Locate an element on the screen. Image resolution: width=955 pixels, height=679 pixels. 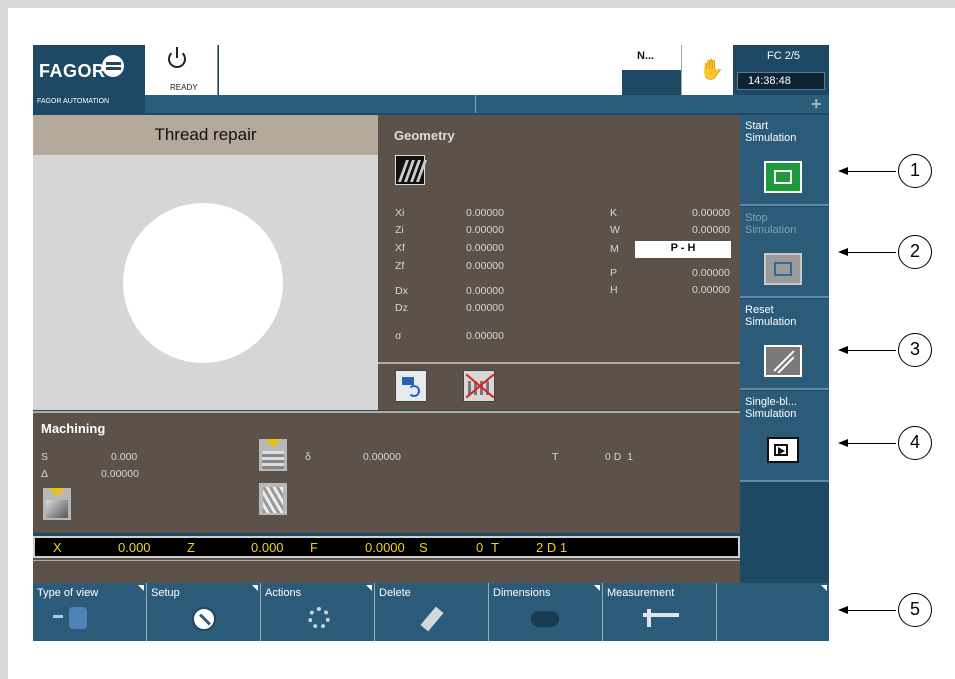
cycle-title: Thread repair is located at coordinates (205, 134).